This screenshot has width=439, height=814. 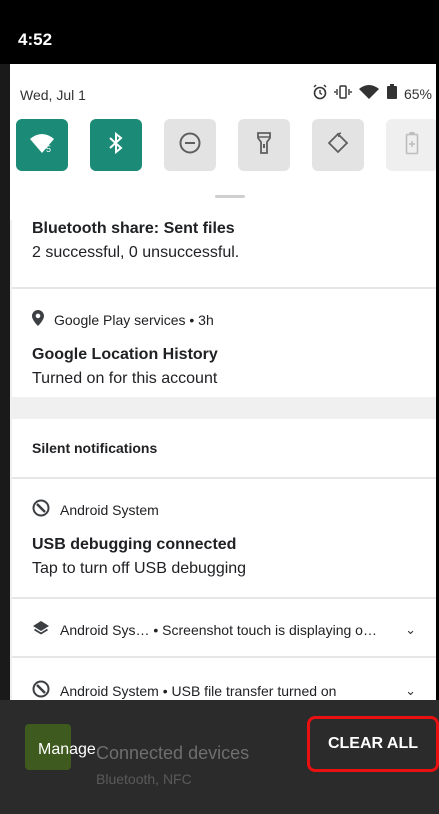 What do you see at coordinates (136, 252) in the screenshot?
I see `notification-text: 2 successful, 0 unsuccessful.` at bounding box center [136, 252].